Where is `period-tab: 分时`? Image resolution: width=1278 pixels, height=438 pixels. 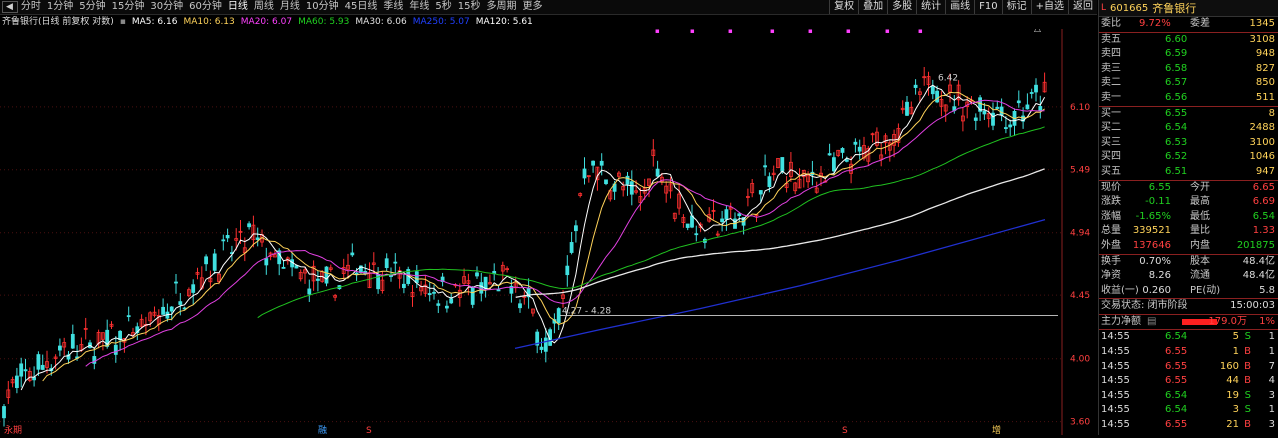 period-tab: 分时 is located at coordinates (31, 7).